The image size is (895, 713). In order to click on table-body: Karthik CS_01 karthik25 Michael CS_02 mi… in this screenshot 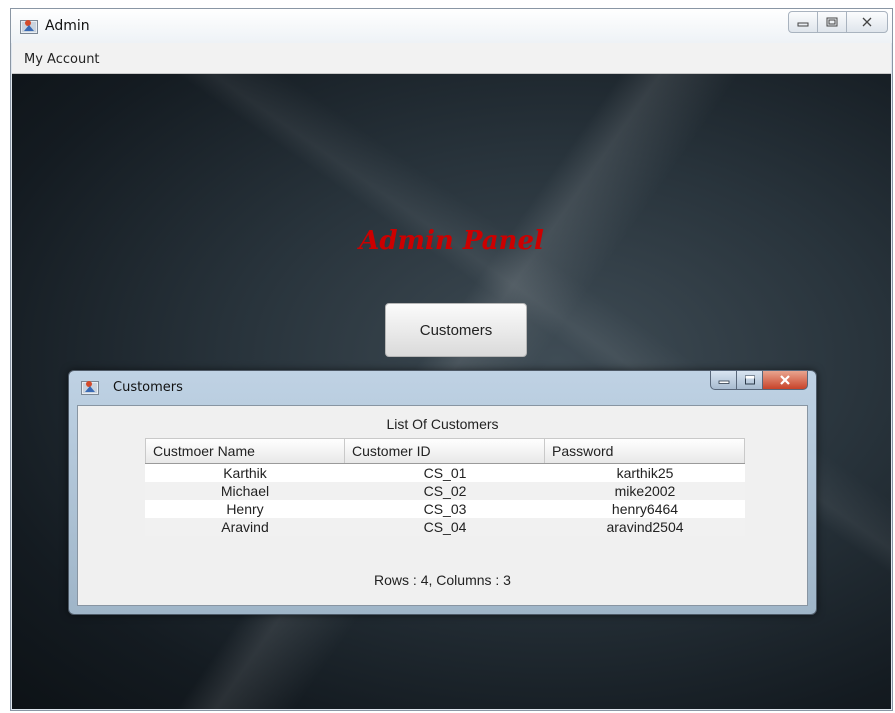, I will do `click(445, 500)`.